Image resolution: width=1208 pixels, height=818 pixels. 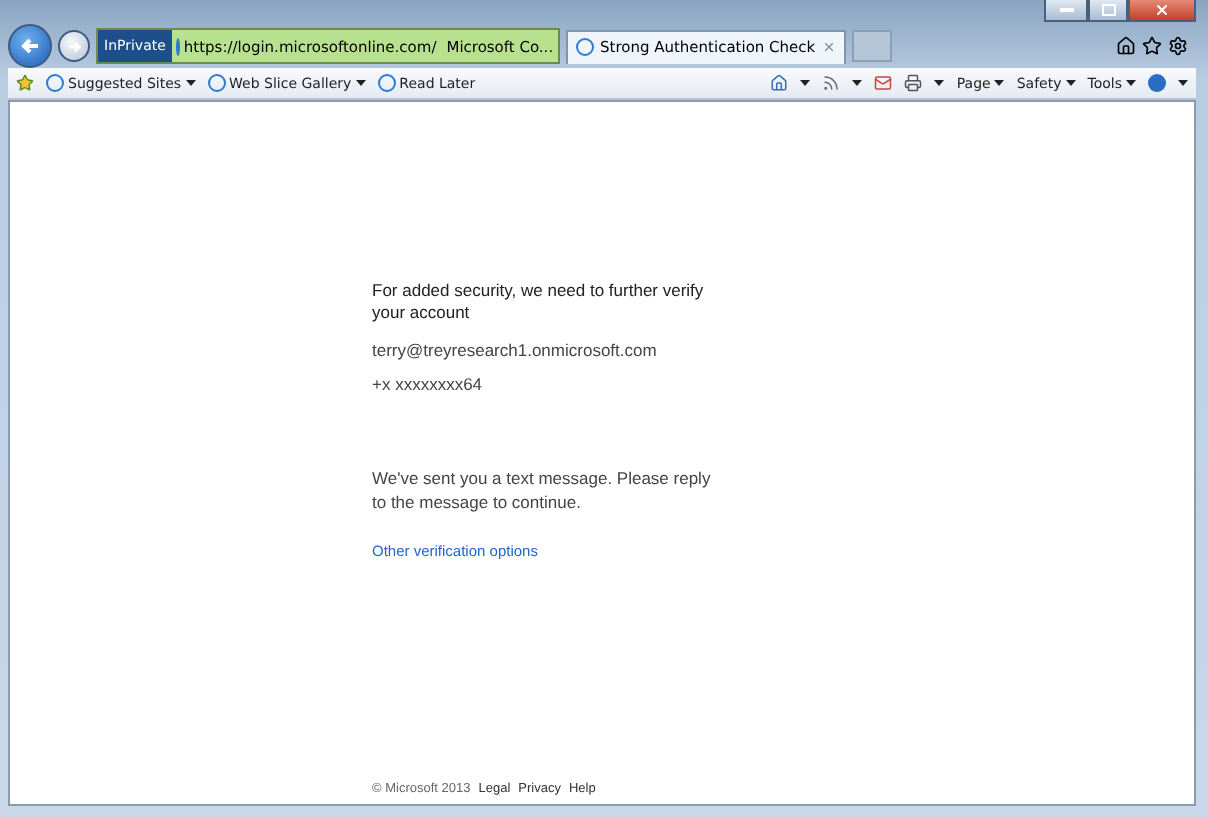 I want to click on back-arrow-icon, so click(x=30, y=46).